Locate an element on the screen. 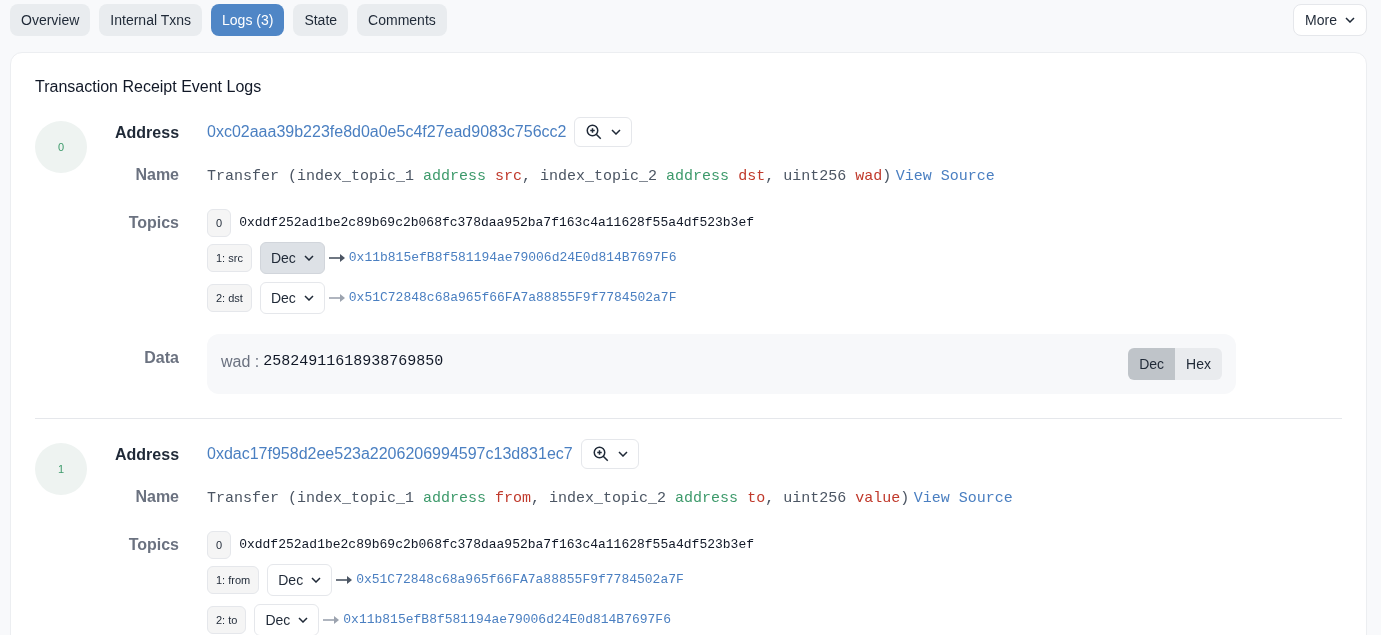  topic-index-tag: 2: dst is located at coordinates (229, 298).